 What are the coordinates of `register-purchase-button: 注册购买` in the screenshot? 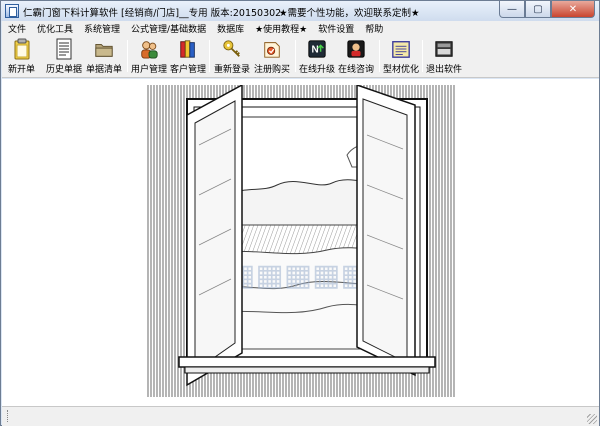 It's located at (272, 57).